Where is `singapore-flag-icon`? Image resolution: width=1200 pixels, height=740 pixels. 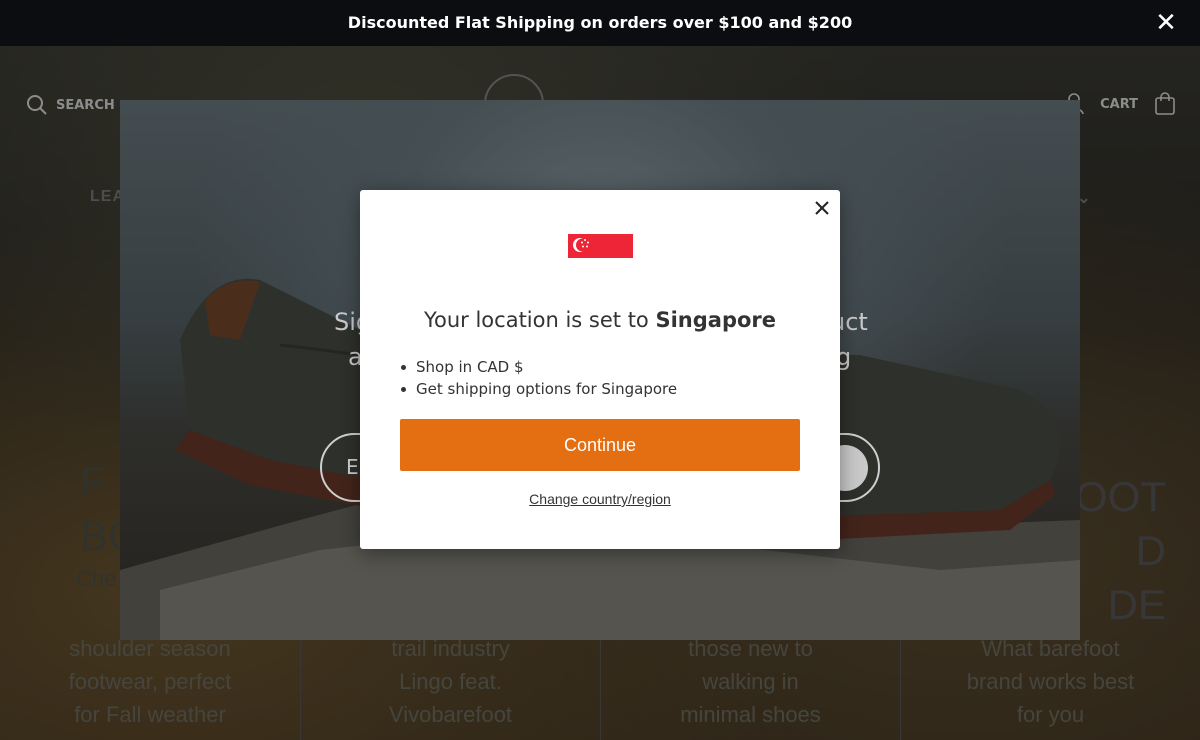
singapore-flag-icon is located at coordinates (600, 246).